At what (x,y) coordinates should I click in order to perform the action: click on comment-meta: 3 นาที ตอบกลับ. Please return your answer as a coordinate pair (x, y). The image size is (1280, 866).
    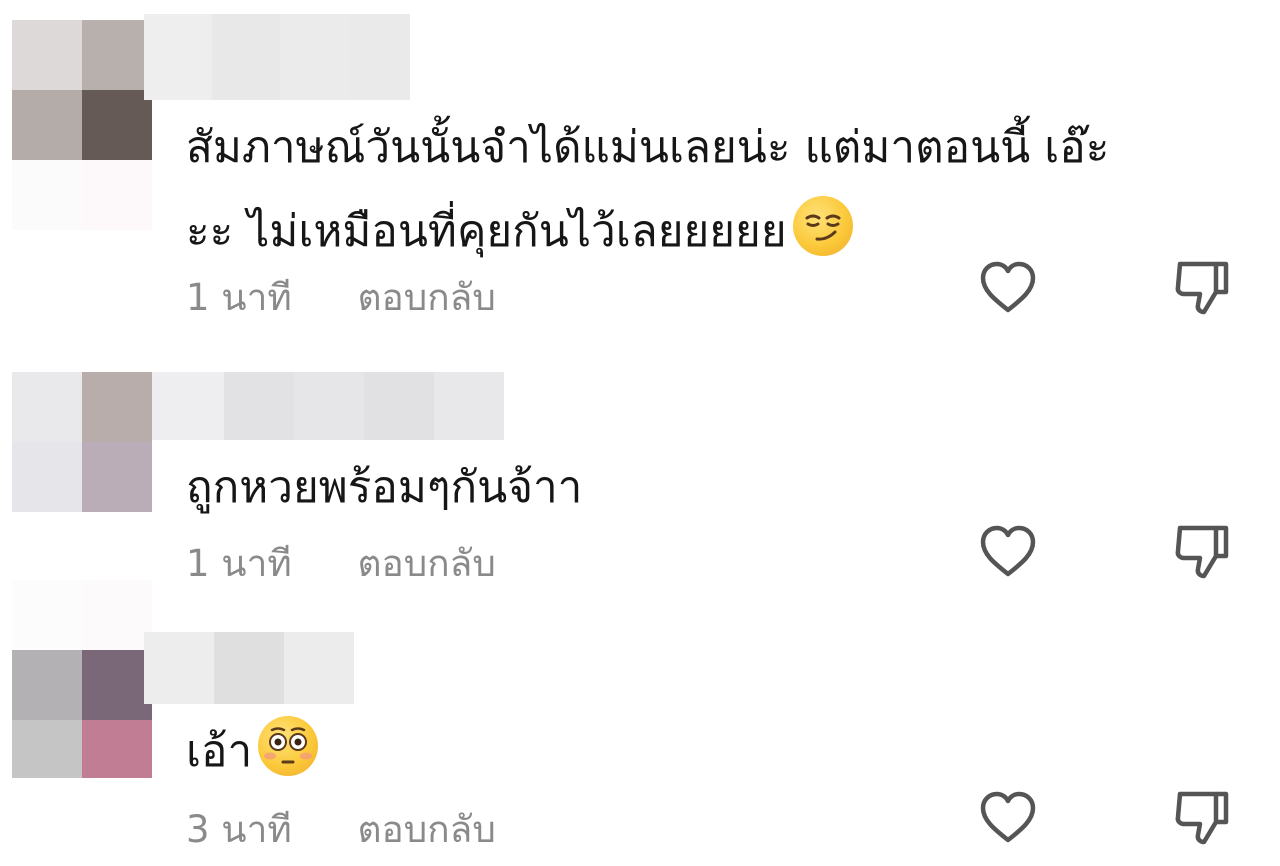
    Looking at the image, I should click on (341, 829).